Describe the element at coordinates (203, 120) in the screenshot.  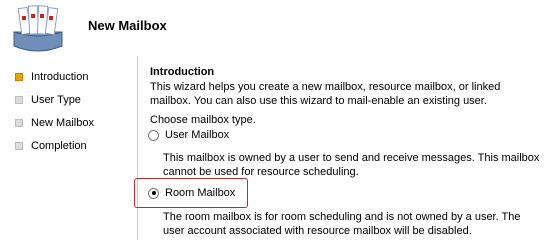
I see `choose-type-label: Choose mailbox type.` at that location.